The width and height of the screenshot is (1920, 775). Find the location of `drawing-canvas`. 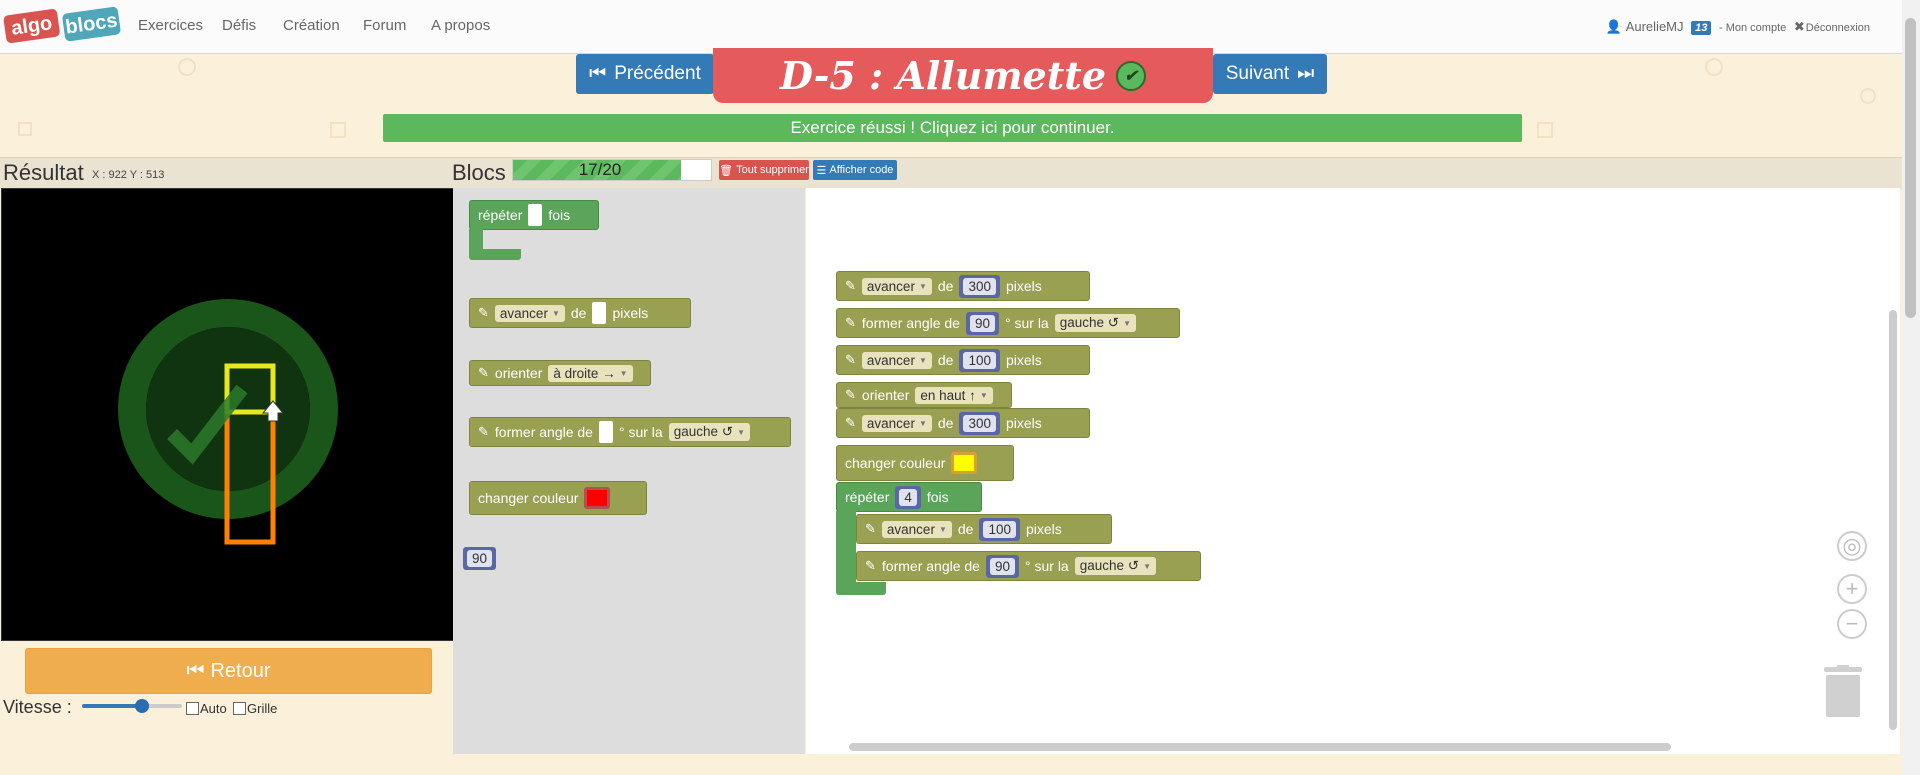

drawing-canvas is located at coordinates (228, 414).